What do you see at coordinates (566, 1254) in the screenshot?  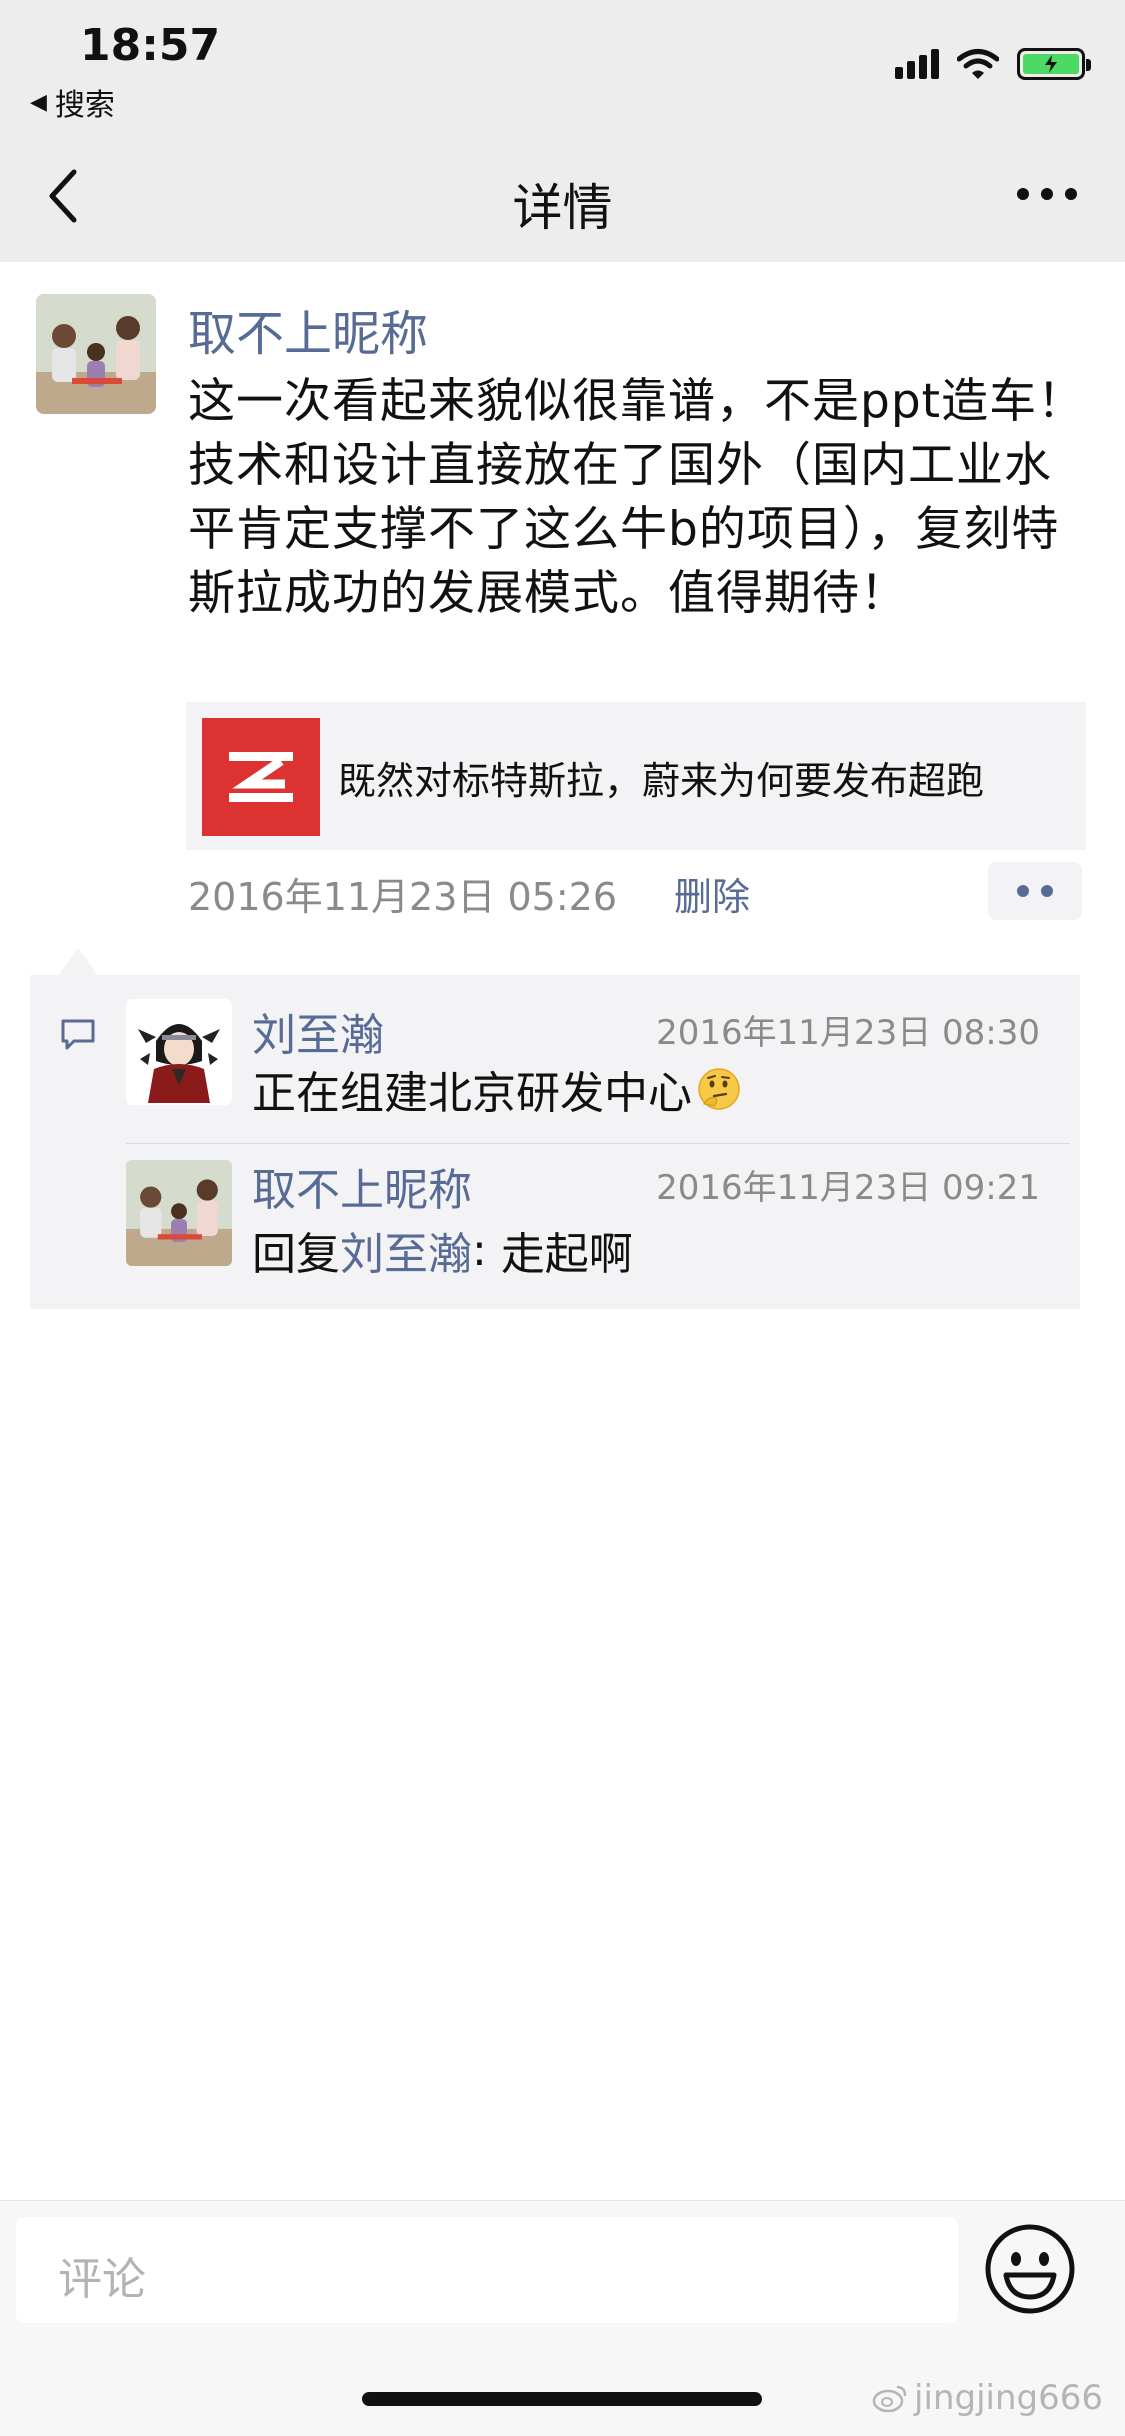 I see `comment-text: 走起啊` at bounding box center [566, 1254].